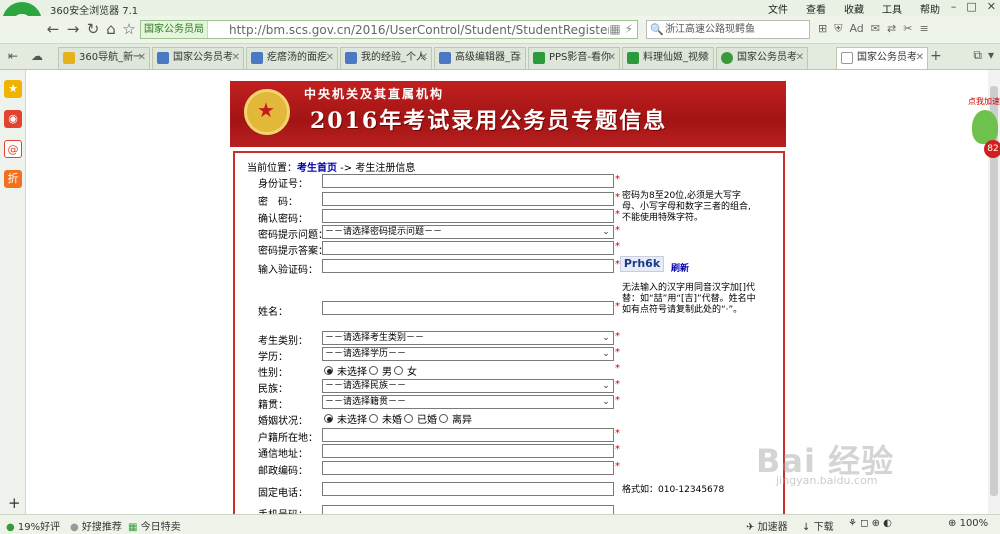 The width and height of the screenshot is (1000, 534). What do you see at coordinates (317, 168) in the screenshot?
I see `breadcrumb-home-link: 考生首页` at bounding box center [317, 168].